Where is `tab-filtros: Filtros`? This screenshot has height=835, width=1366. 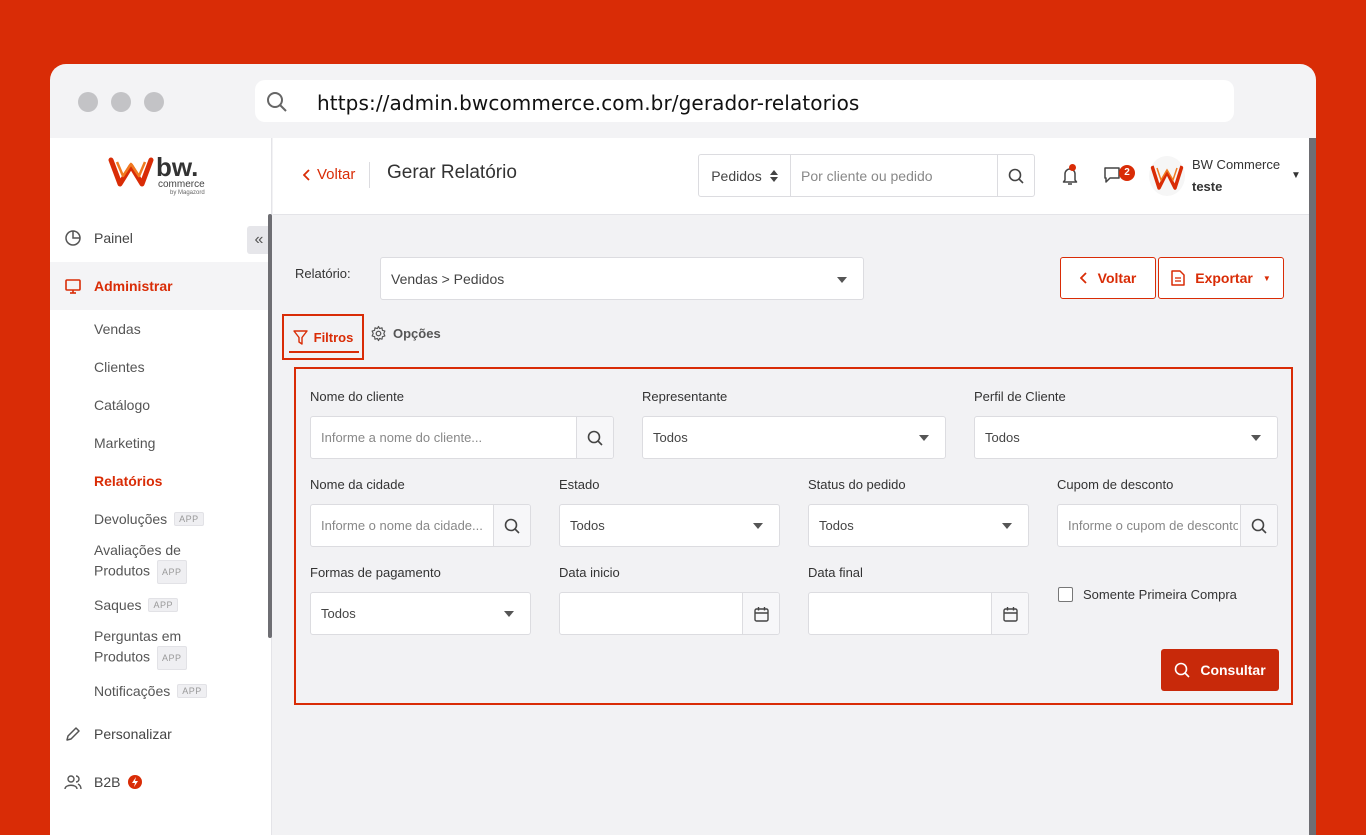
tab-filtros: Filtros is located at coordinates (323, 337).